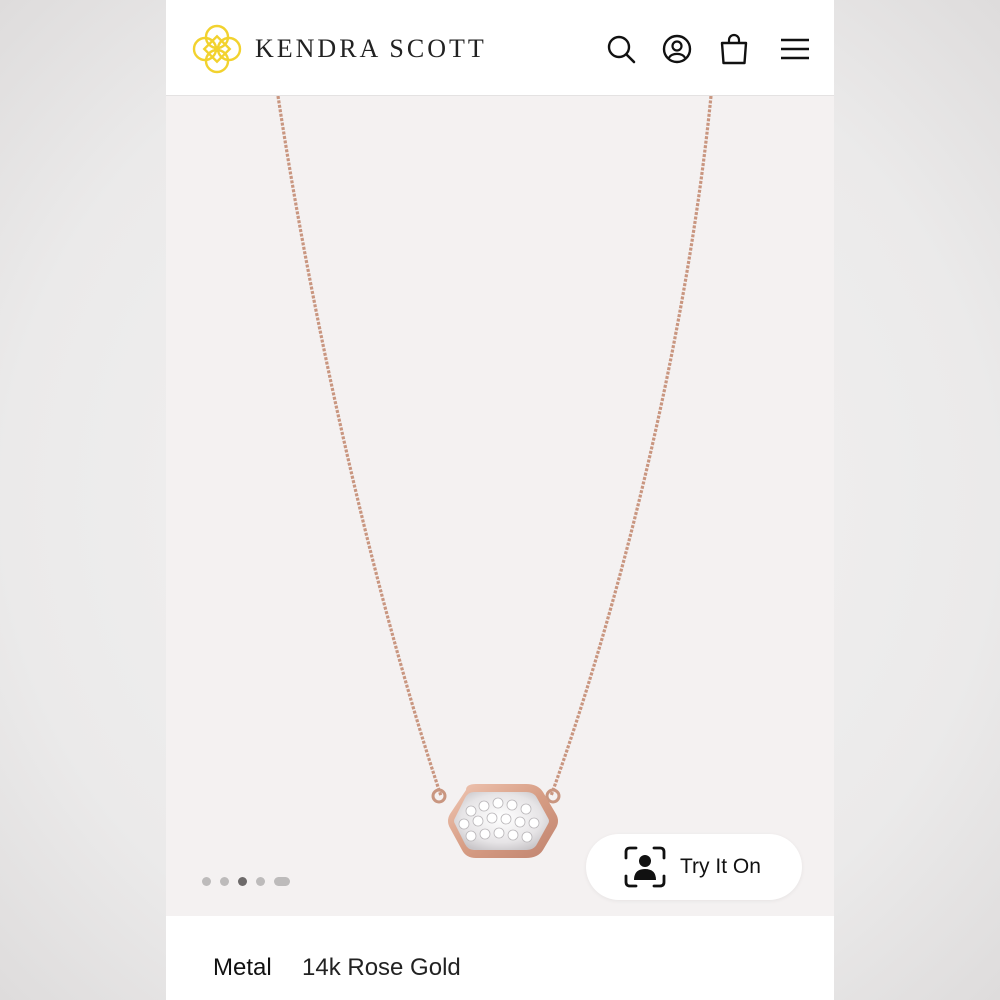  What do you see at coordinates (500, 48) in the screenshot?
I see `site-header: KENDRA SCOTT` at bounding box center [500, 48].